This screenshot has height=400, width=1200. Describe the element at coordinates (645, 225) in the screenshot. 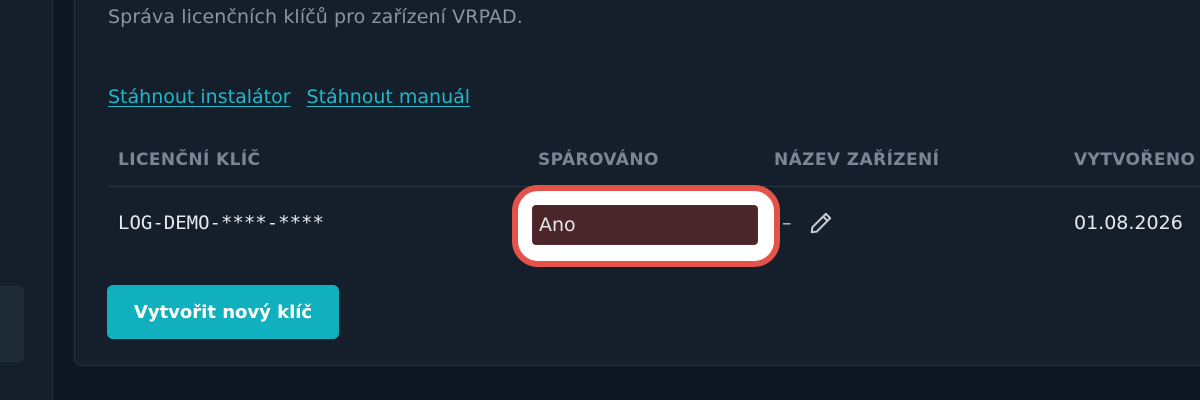

I see `paired-field: Ano` at that location.